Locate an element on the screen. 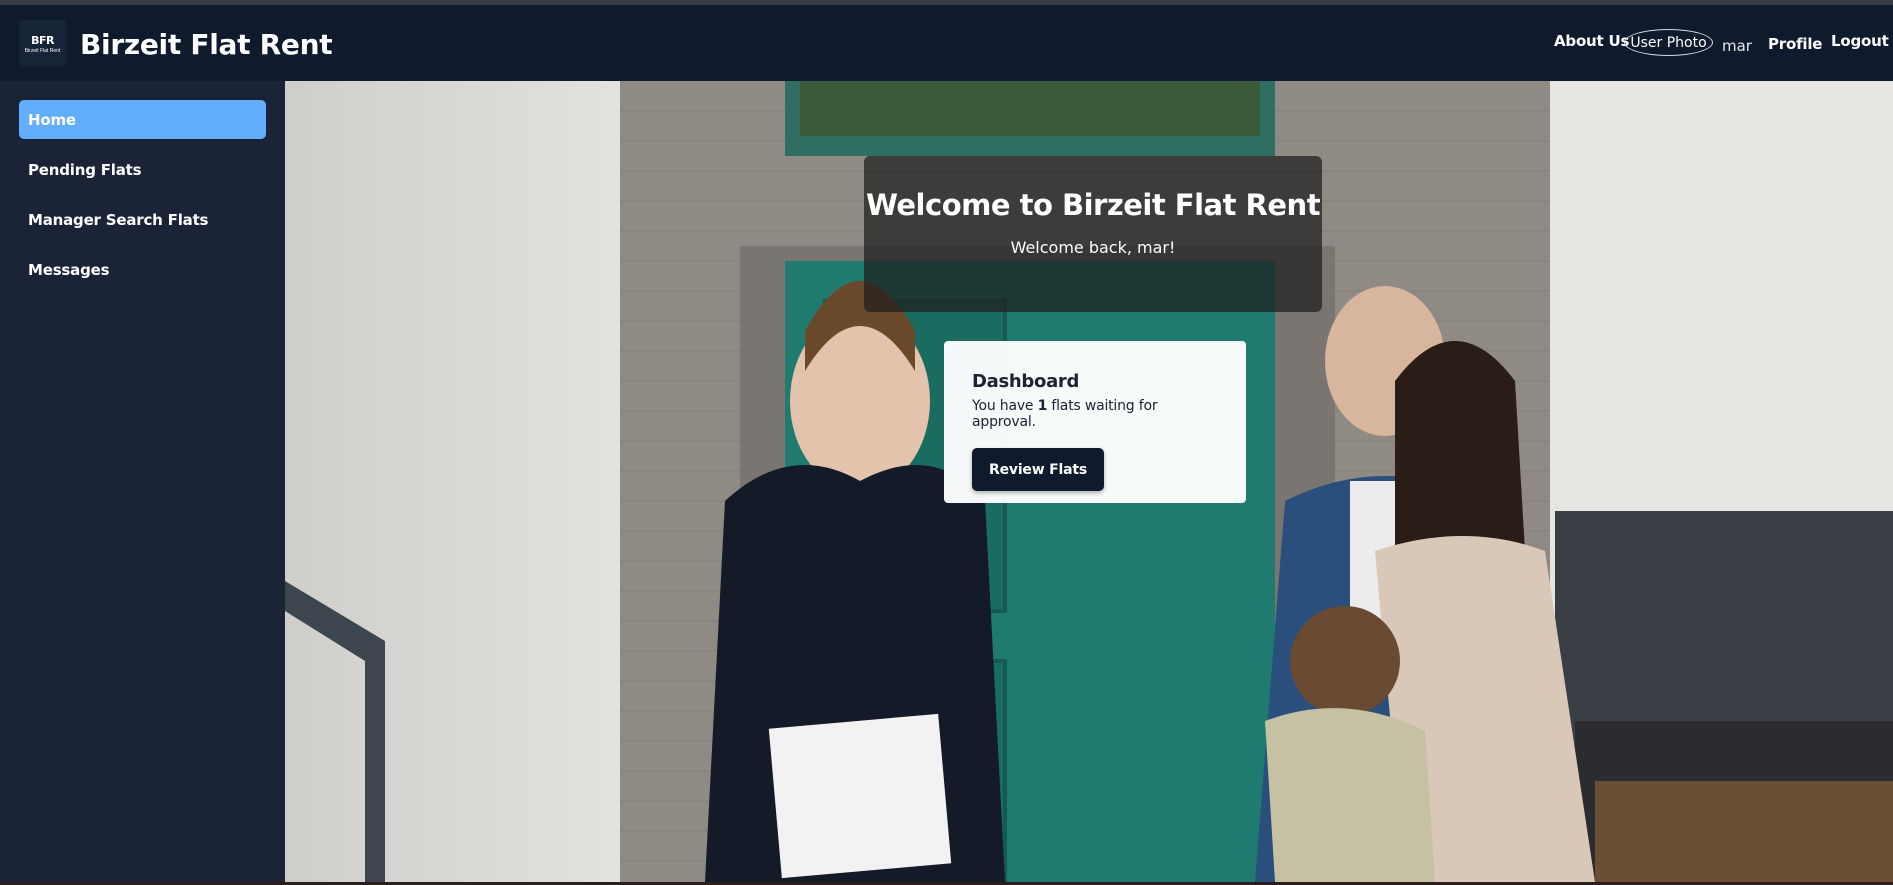 The height and width of the screenshot is (885, 1893). sidebar-item-manager-search-flats: Manager Search Flats is located at coordinates (142, 219).